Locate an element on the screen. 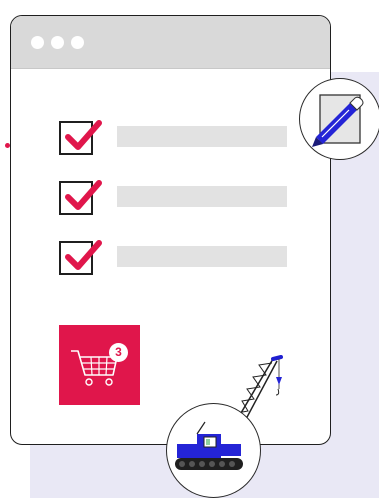 This screenshot has width=379, height=499. edit-badge is located at coordinates (339, 119).